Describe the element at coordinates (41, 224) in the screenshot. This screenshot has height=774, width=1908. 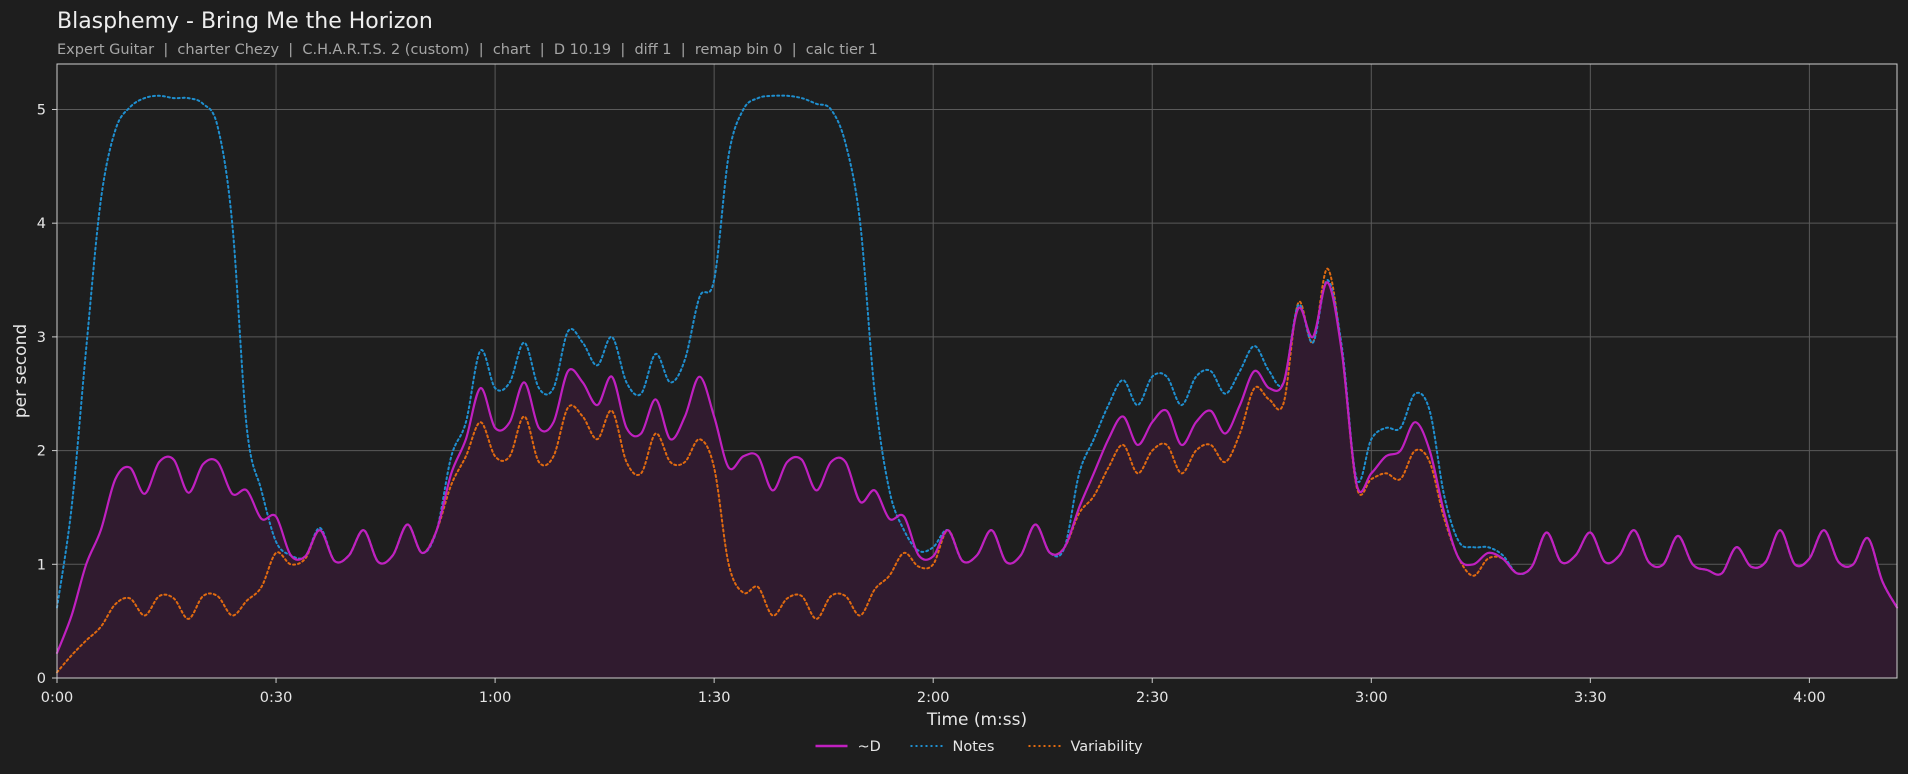
I see `y-tick-label: 4` at that location.